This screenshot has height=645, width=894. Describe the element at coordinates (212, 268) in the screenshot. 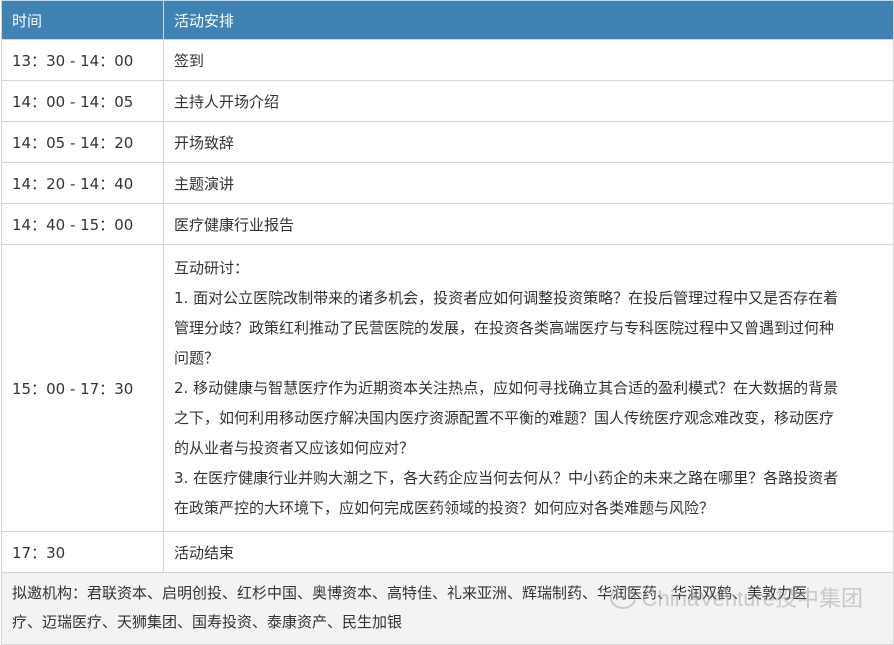

I see `discussion-heading: 互动研讨：` at that location.